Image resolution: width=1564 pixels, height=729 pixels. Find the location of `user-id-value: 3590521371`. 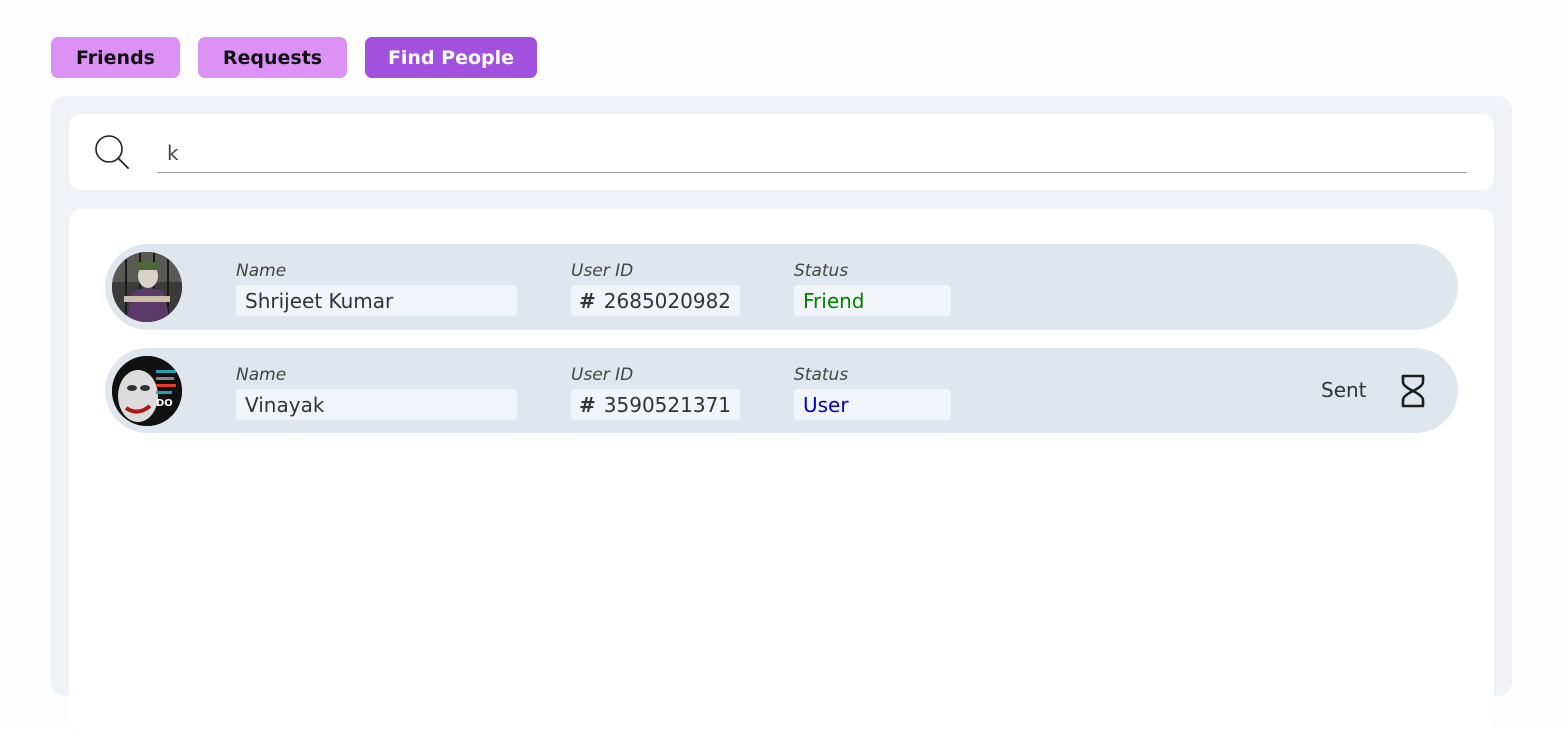

user-id-value: 3590521371 is located at coordinates (667, 404).